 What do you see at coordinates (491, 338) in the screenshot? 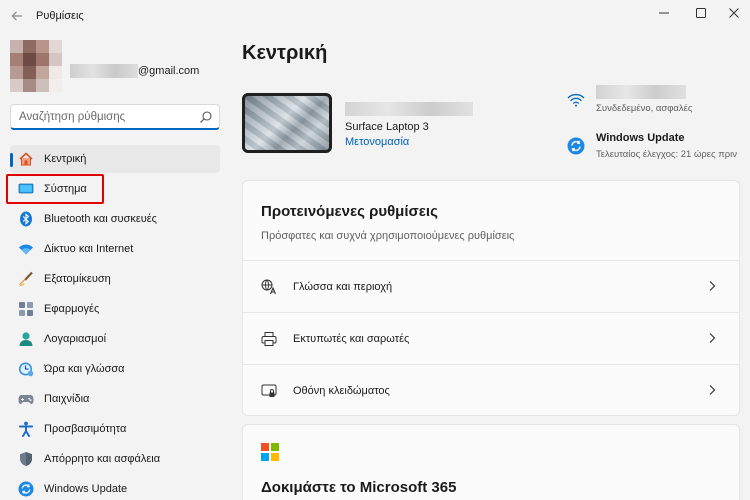
I see `recommended-item-printers: Εκτυπωτές και σαρωτές` at bounding box center [491, 338].